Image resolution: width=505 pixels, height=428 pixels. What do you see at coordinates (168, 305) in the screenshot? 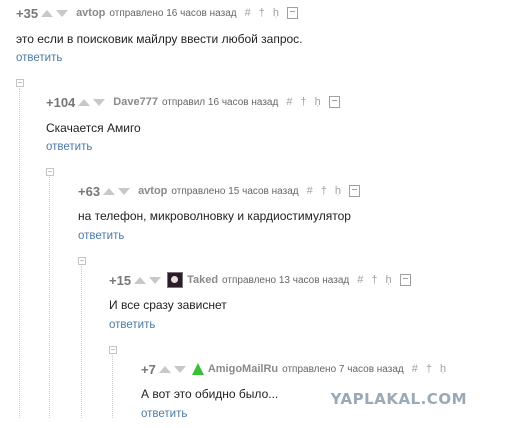
I see `comment-text: И все сразу зависнет` at bounding box center [168, 305].